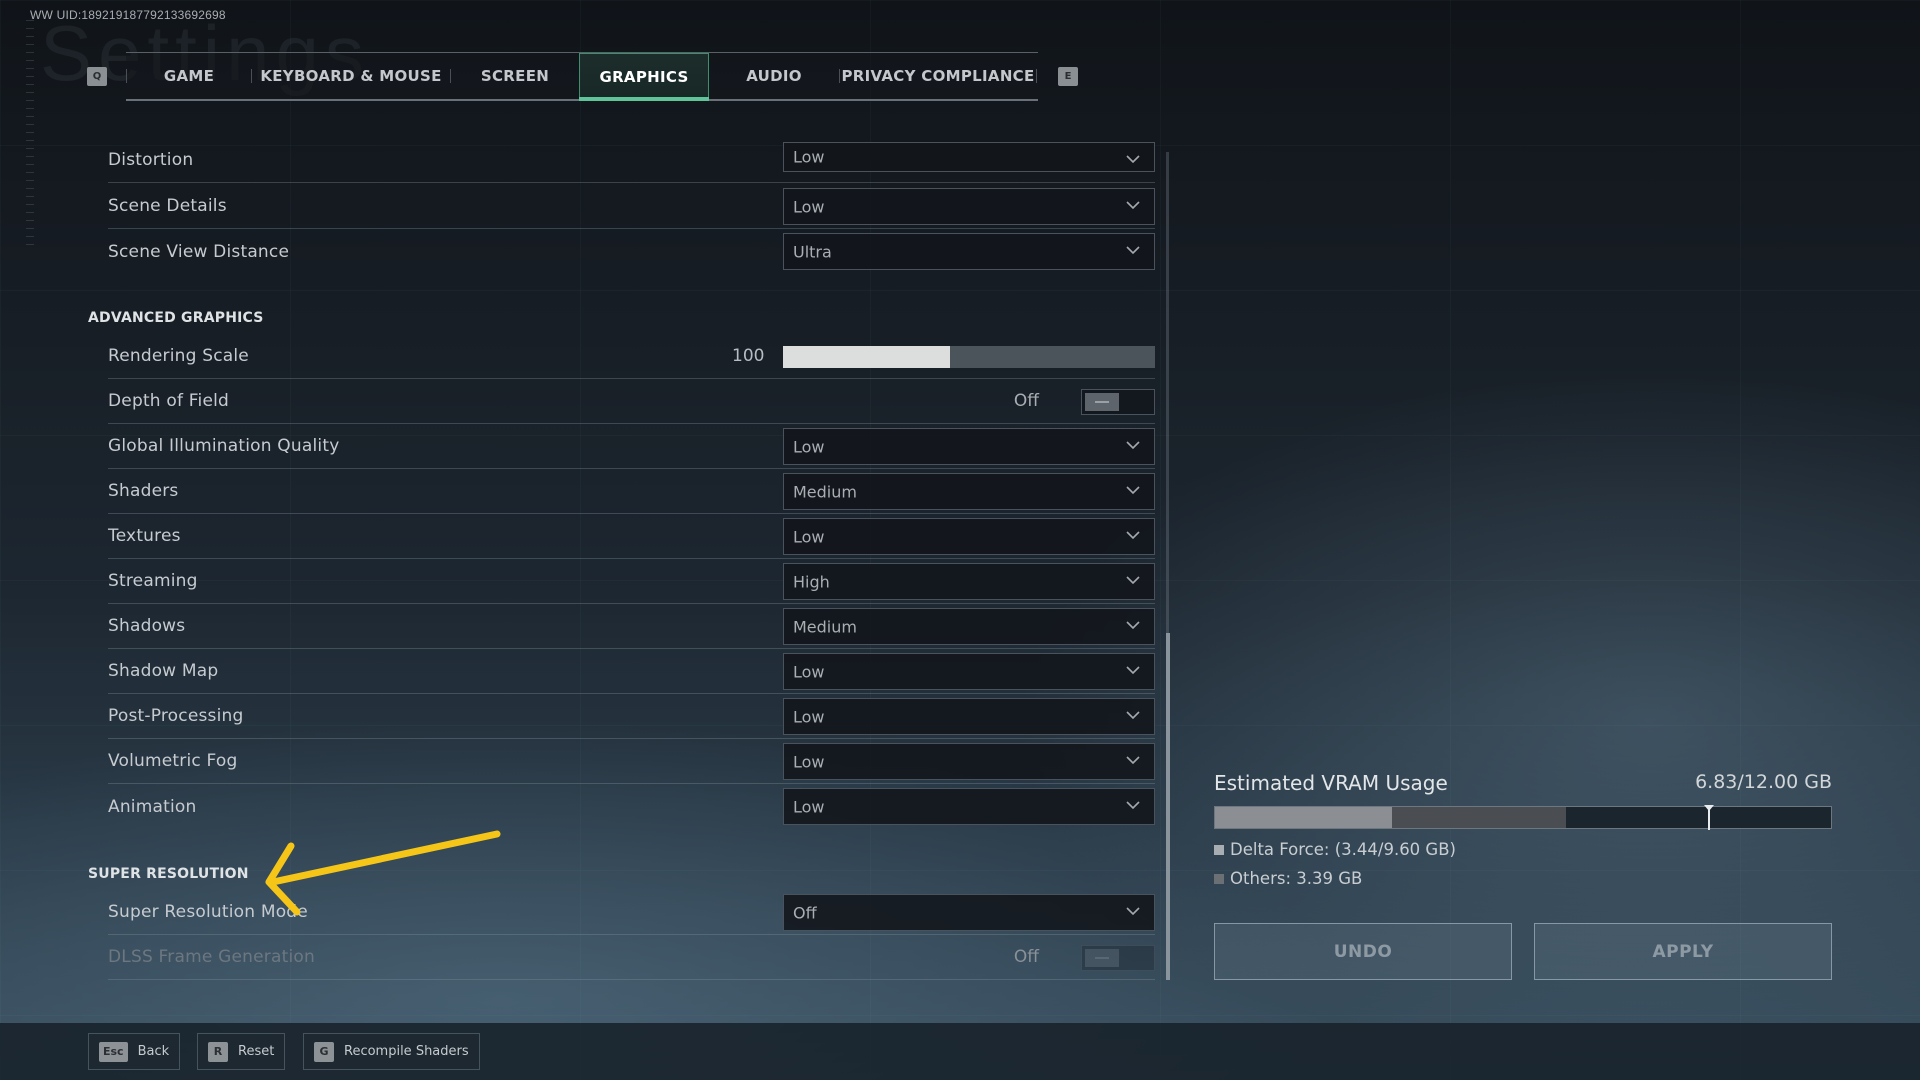  What do you see at coordinates (969, 716) in the screenshot?
I see `post-processing-dropdown: Low` at bounding box center [969, 716].